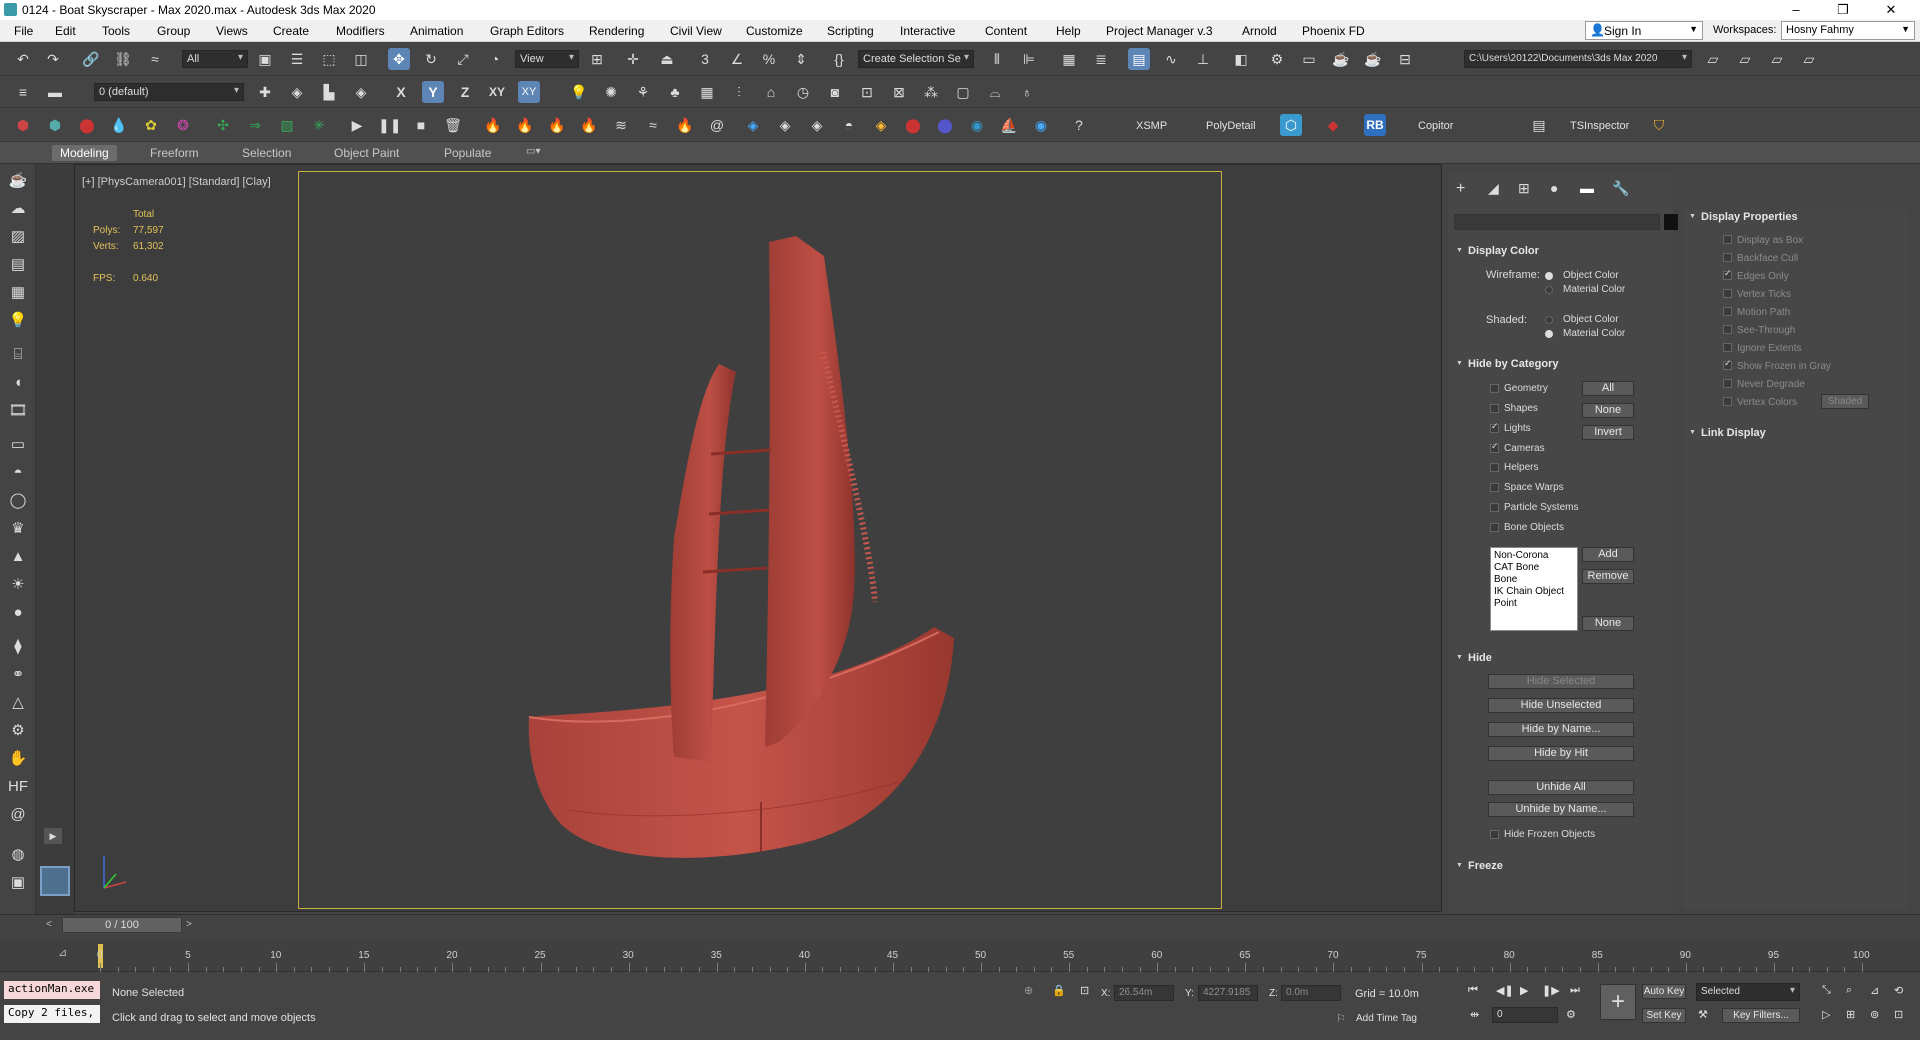  What do you see at coordinates (1241, 59) in the screenshot?
I see `material-editor-icon: ◧` at bounding box center [1241, 59].